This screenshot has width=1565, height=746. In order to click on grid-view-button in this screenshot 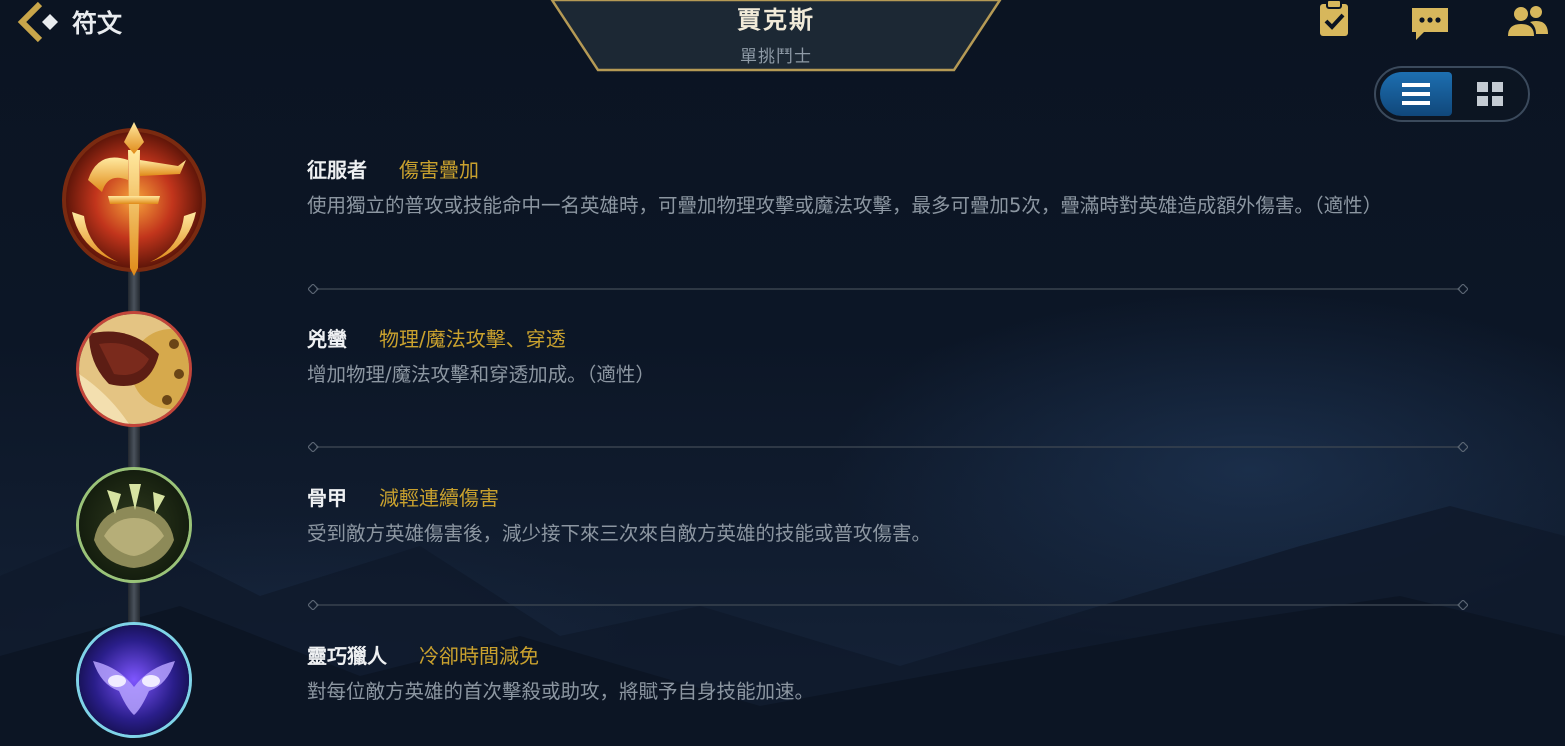, I will do `click(1491, 94)`.